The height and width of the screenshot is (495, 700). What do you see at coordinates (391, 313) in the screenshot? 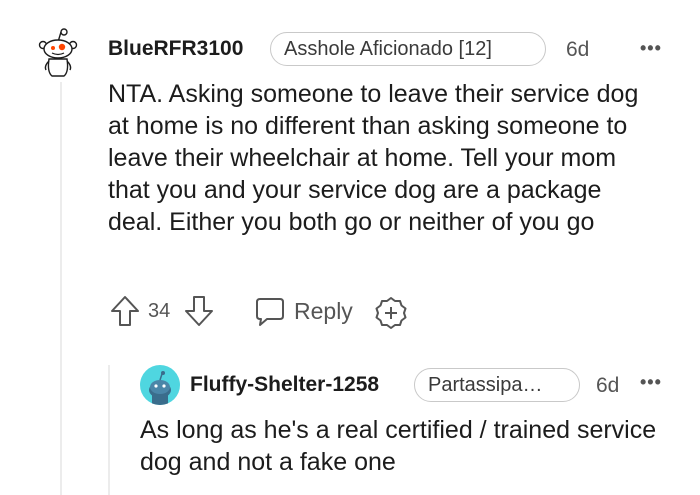
I see `award-plus-icon` at bounding box center [391, 313].